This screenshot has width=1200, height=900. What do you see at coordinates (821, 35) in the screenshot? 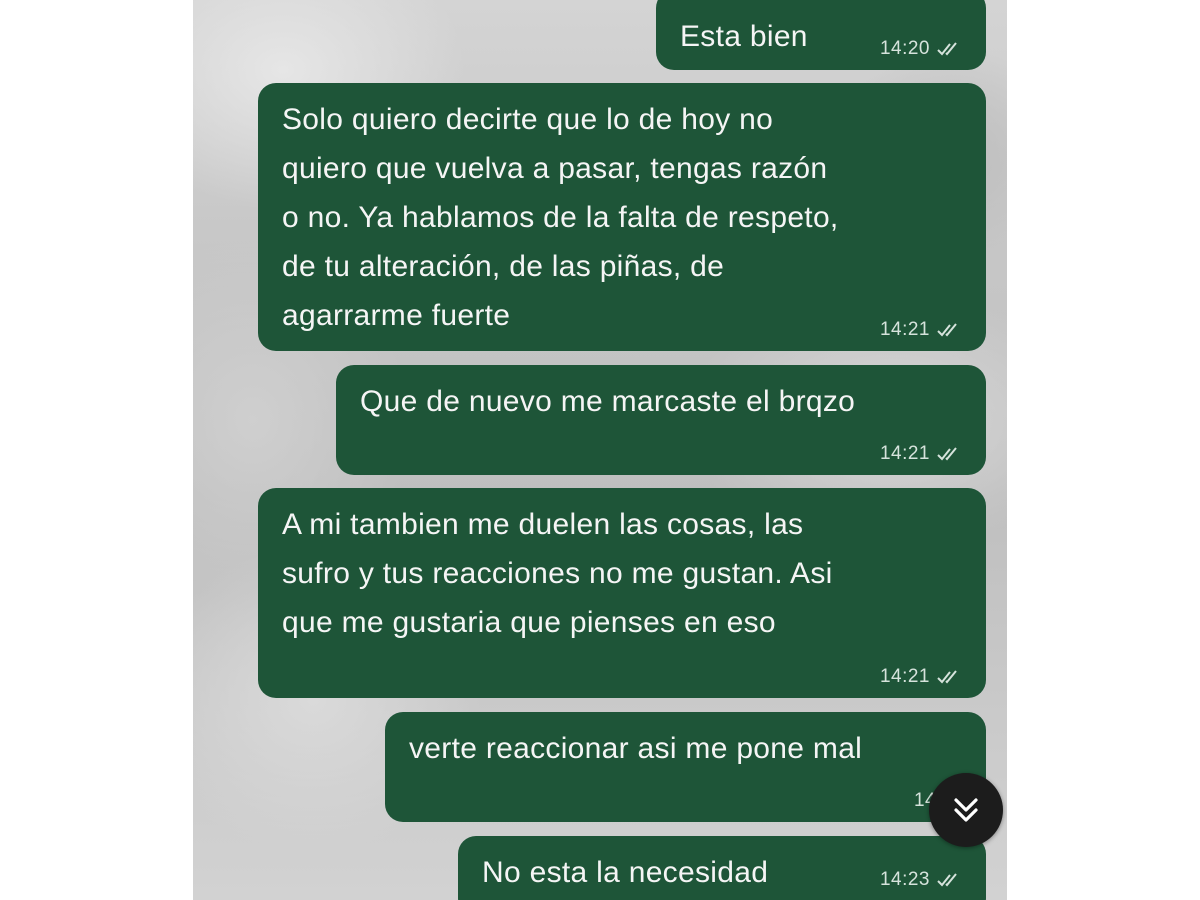
I see `message-bubble-outgoing: Esta bien 14:20` at bounding box center [821, 35].